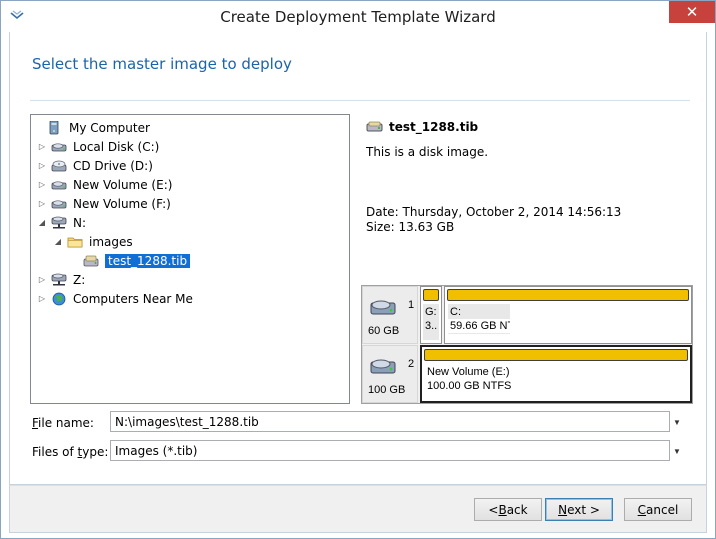 Image resolution: width=716 pixels, height=539 pixels. Describe the element at coordinates (390, 450) in the screenshot. I see `file-type-select: Images (*.tib)` at that location.